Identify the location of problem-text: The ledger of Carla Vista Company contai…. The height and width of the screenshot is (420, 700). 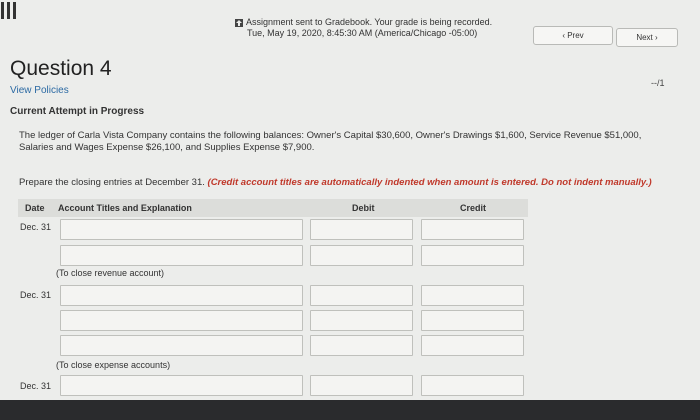
(330, 141).